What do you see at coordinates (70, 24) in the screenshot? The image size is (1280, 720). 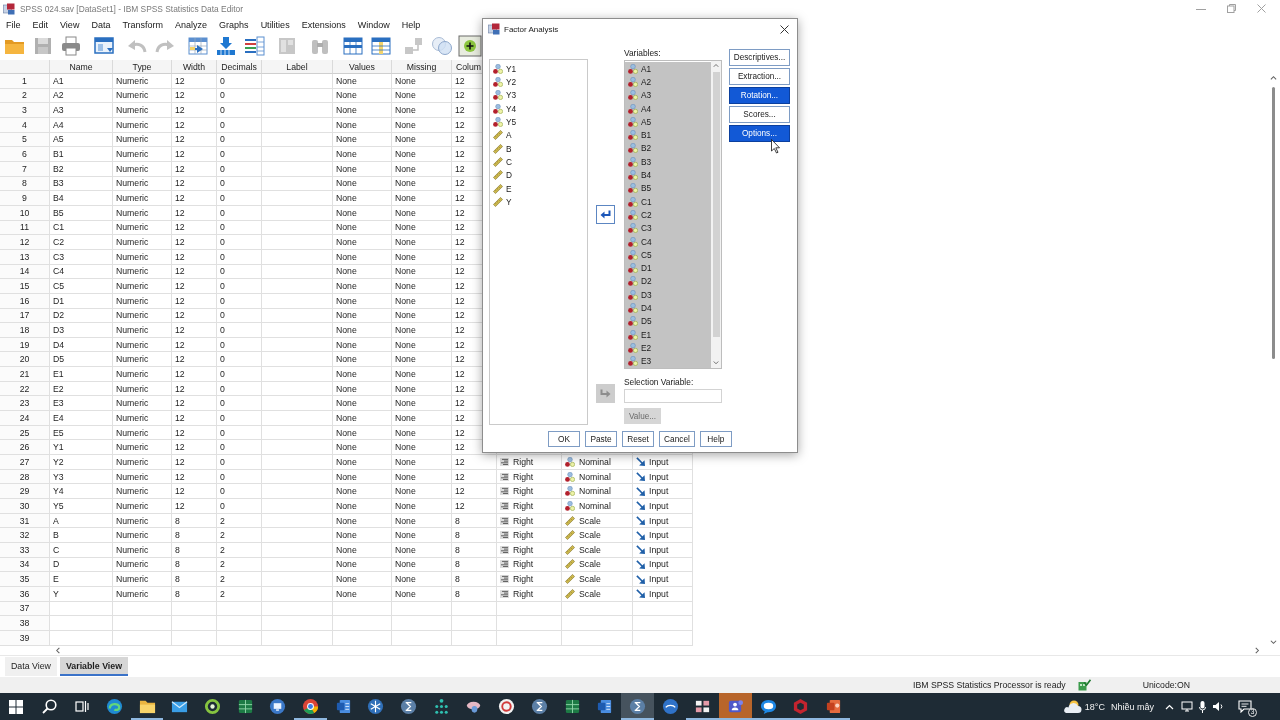 I see `menu-item: View` at bounding box center [70, 24].